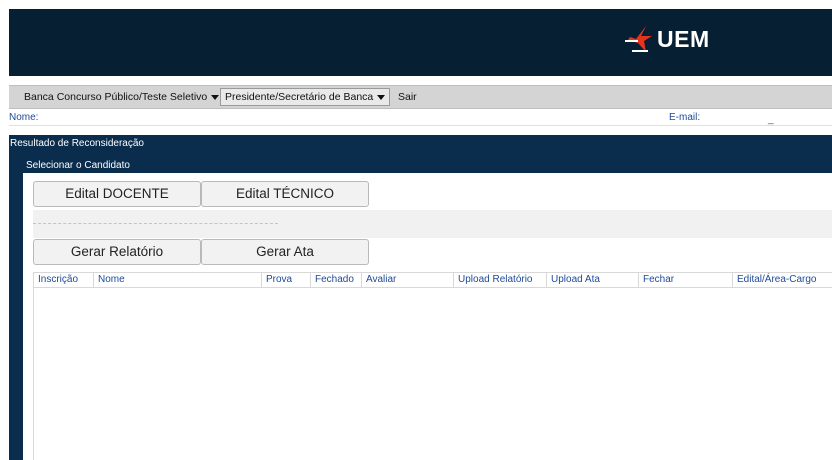  What do you see at coordinates (285, 280) in the screenshot?
I see `column-prova: Prova` at bounding box center [285, 280].